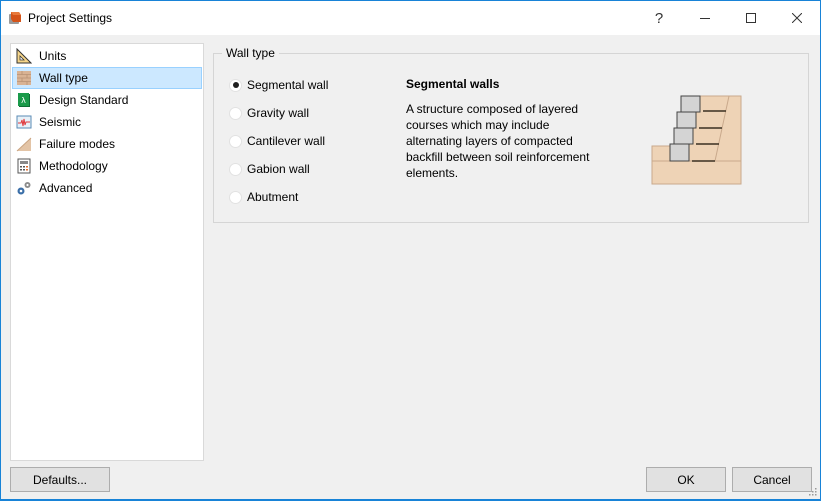 The image size is (821, 501). What do you see at coordinates (24, 78) in the screenshot?
I see `brick-wall-icon` at bounding box center [24, 78].